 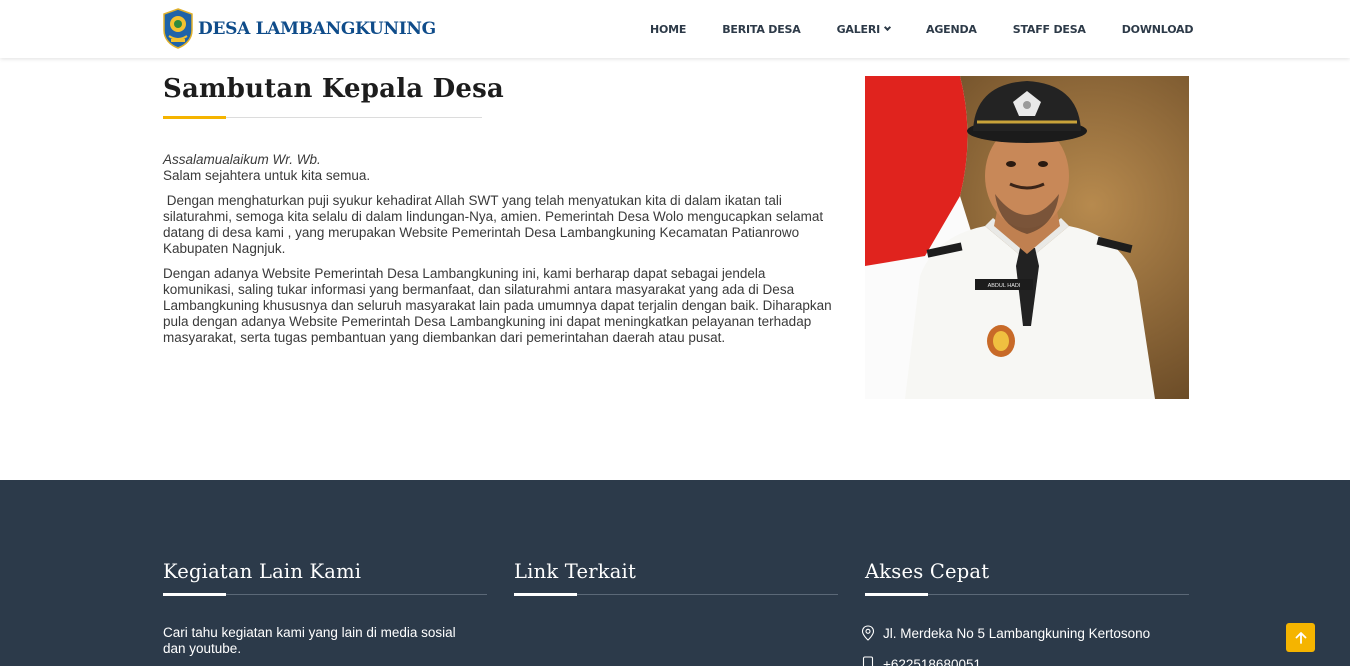 I want to click on title-accent-bar, so click(x=194, y=117).